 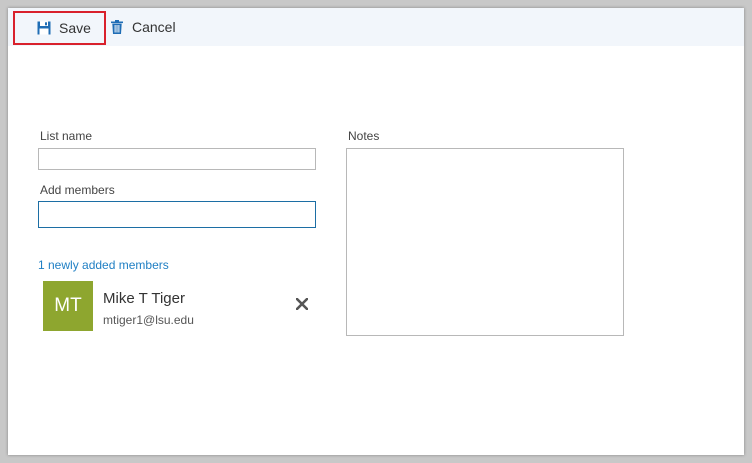 I want to click on cancel-button: Cancel, so click(x=143, y=27).